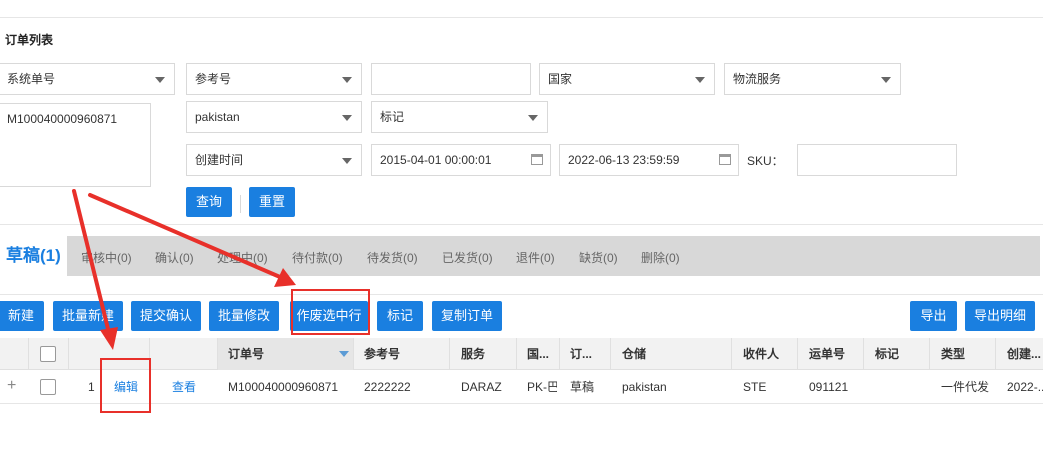 Image resolution: width=1043 pixels, height=460 pixels. I want to click on mark-value: 标记, so click(392, 117).